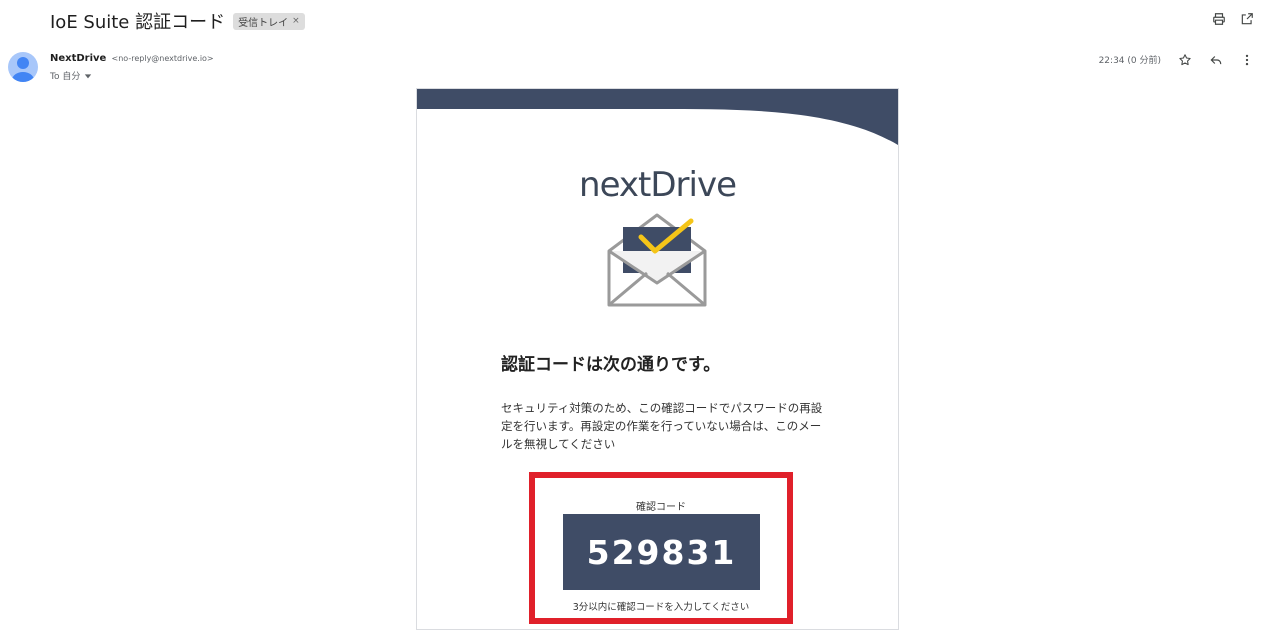 The height and width of the screenshot is (630, 1268). Describe the element at coordinates (658, 185) in the screenshot. I see `brand-logo: nextDrive` at that location.